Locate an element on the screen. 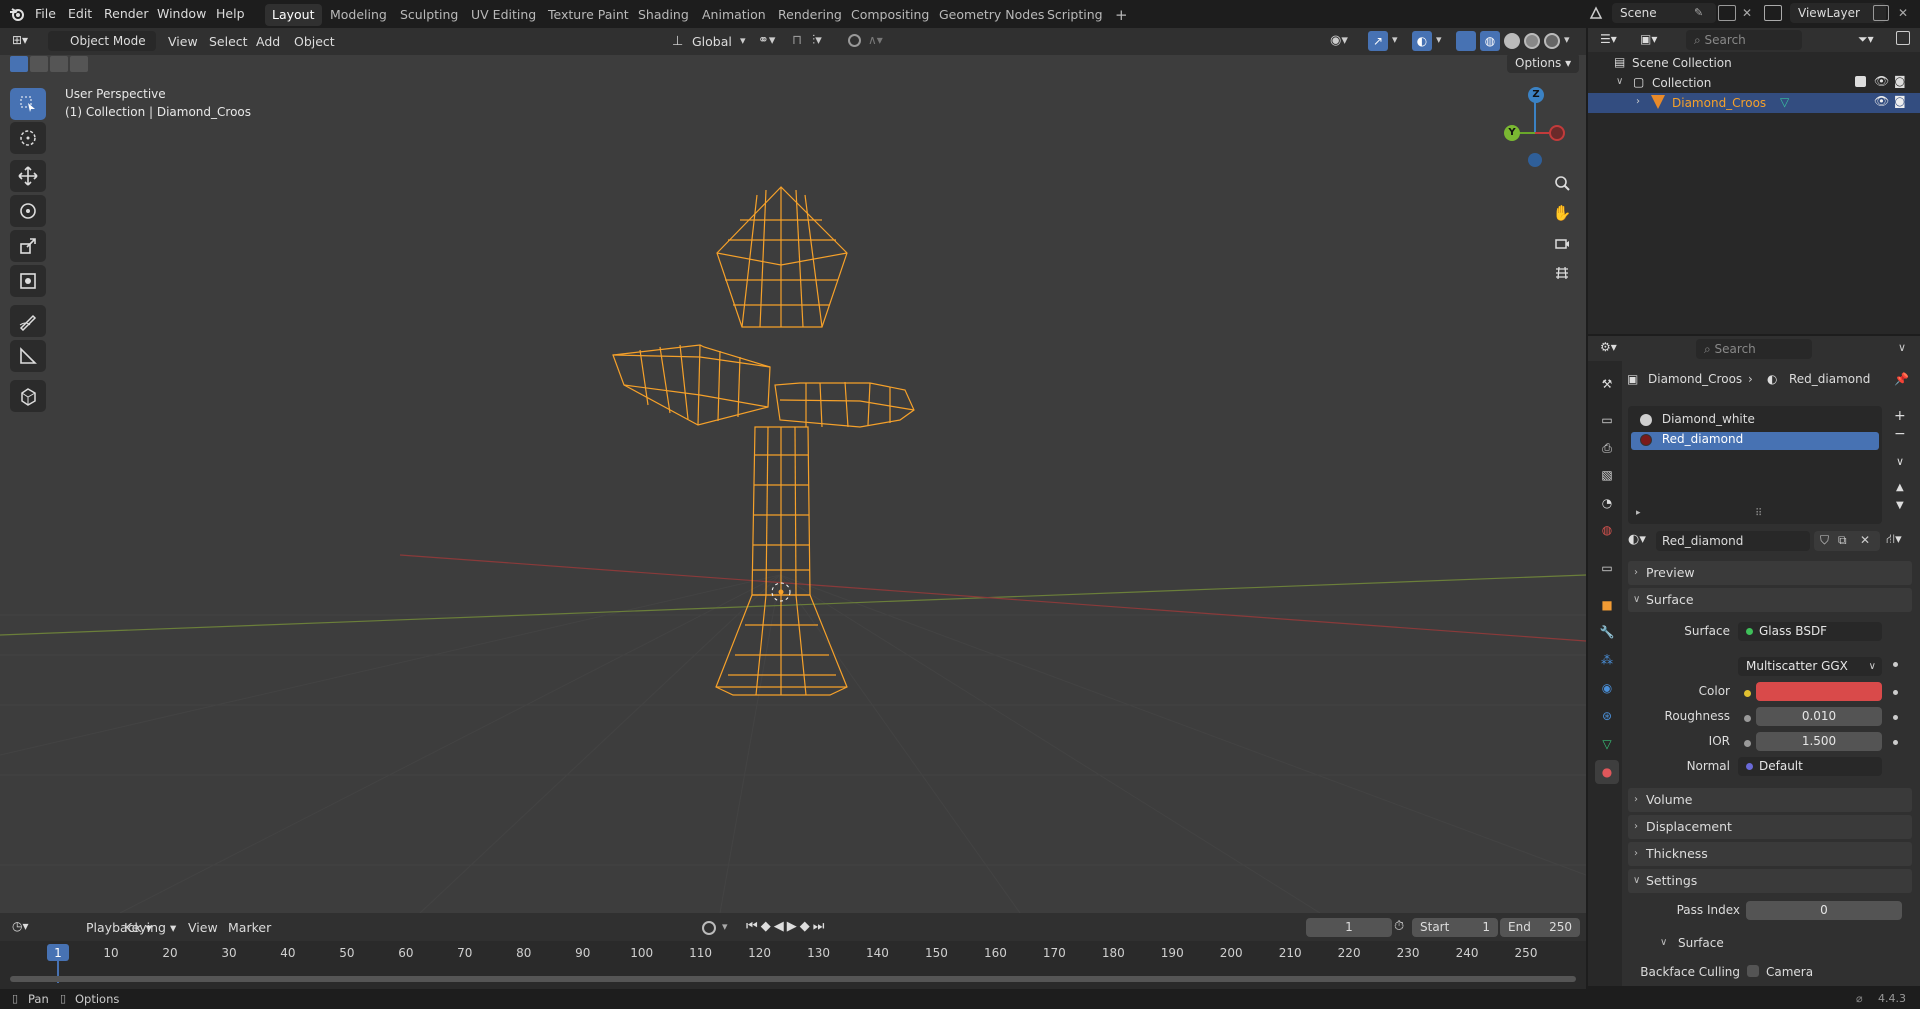 Image resolution: width=1920 pixels, height=1009 pixels. surface-panel-header: ∨ Surface is located at coordinates (1770, 600).